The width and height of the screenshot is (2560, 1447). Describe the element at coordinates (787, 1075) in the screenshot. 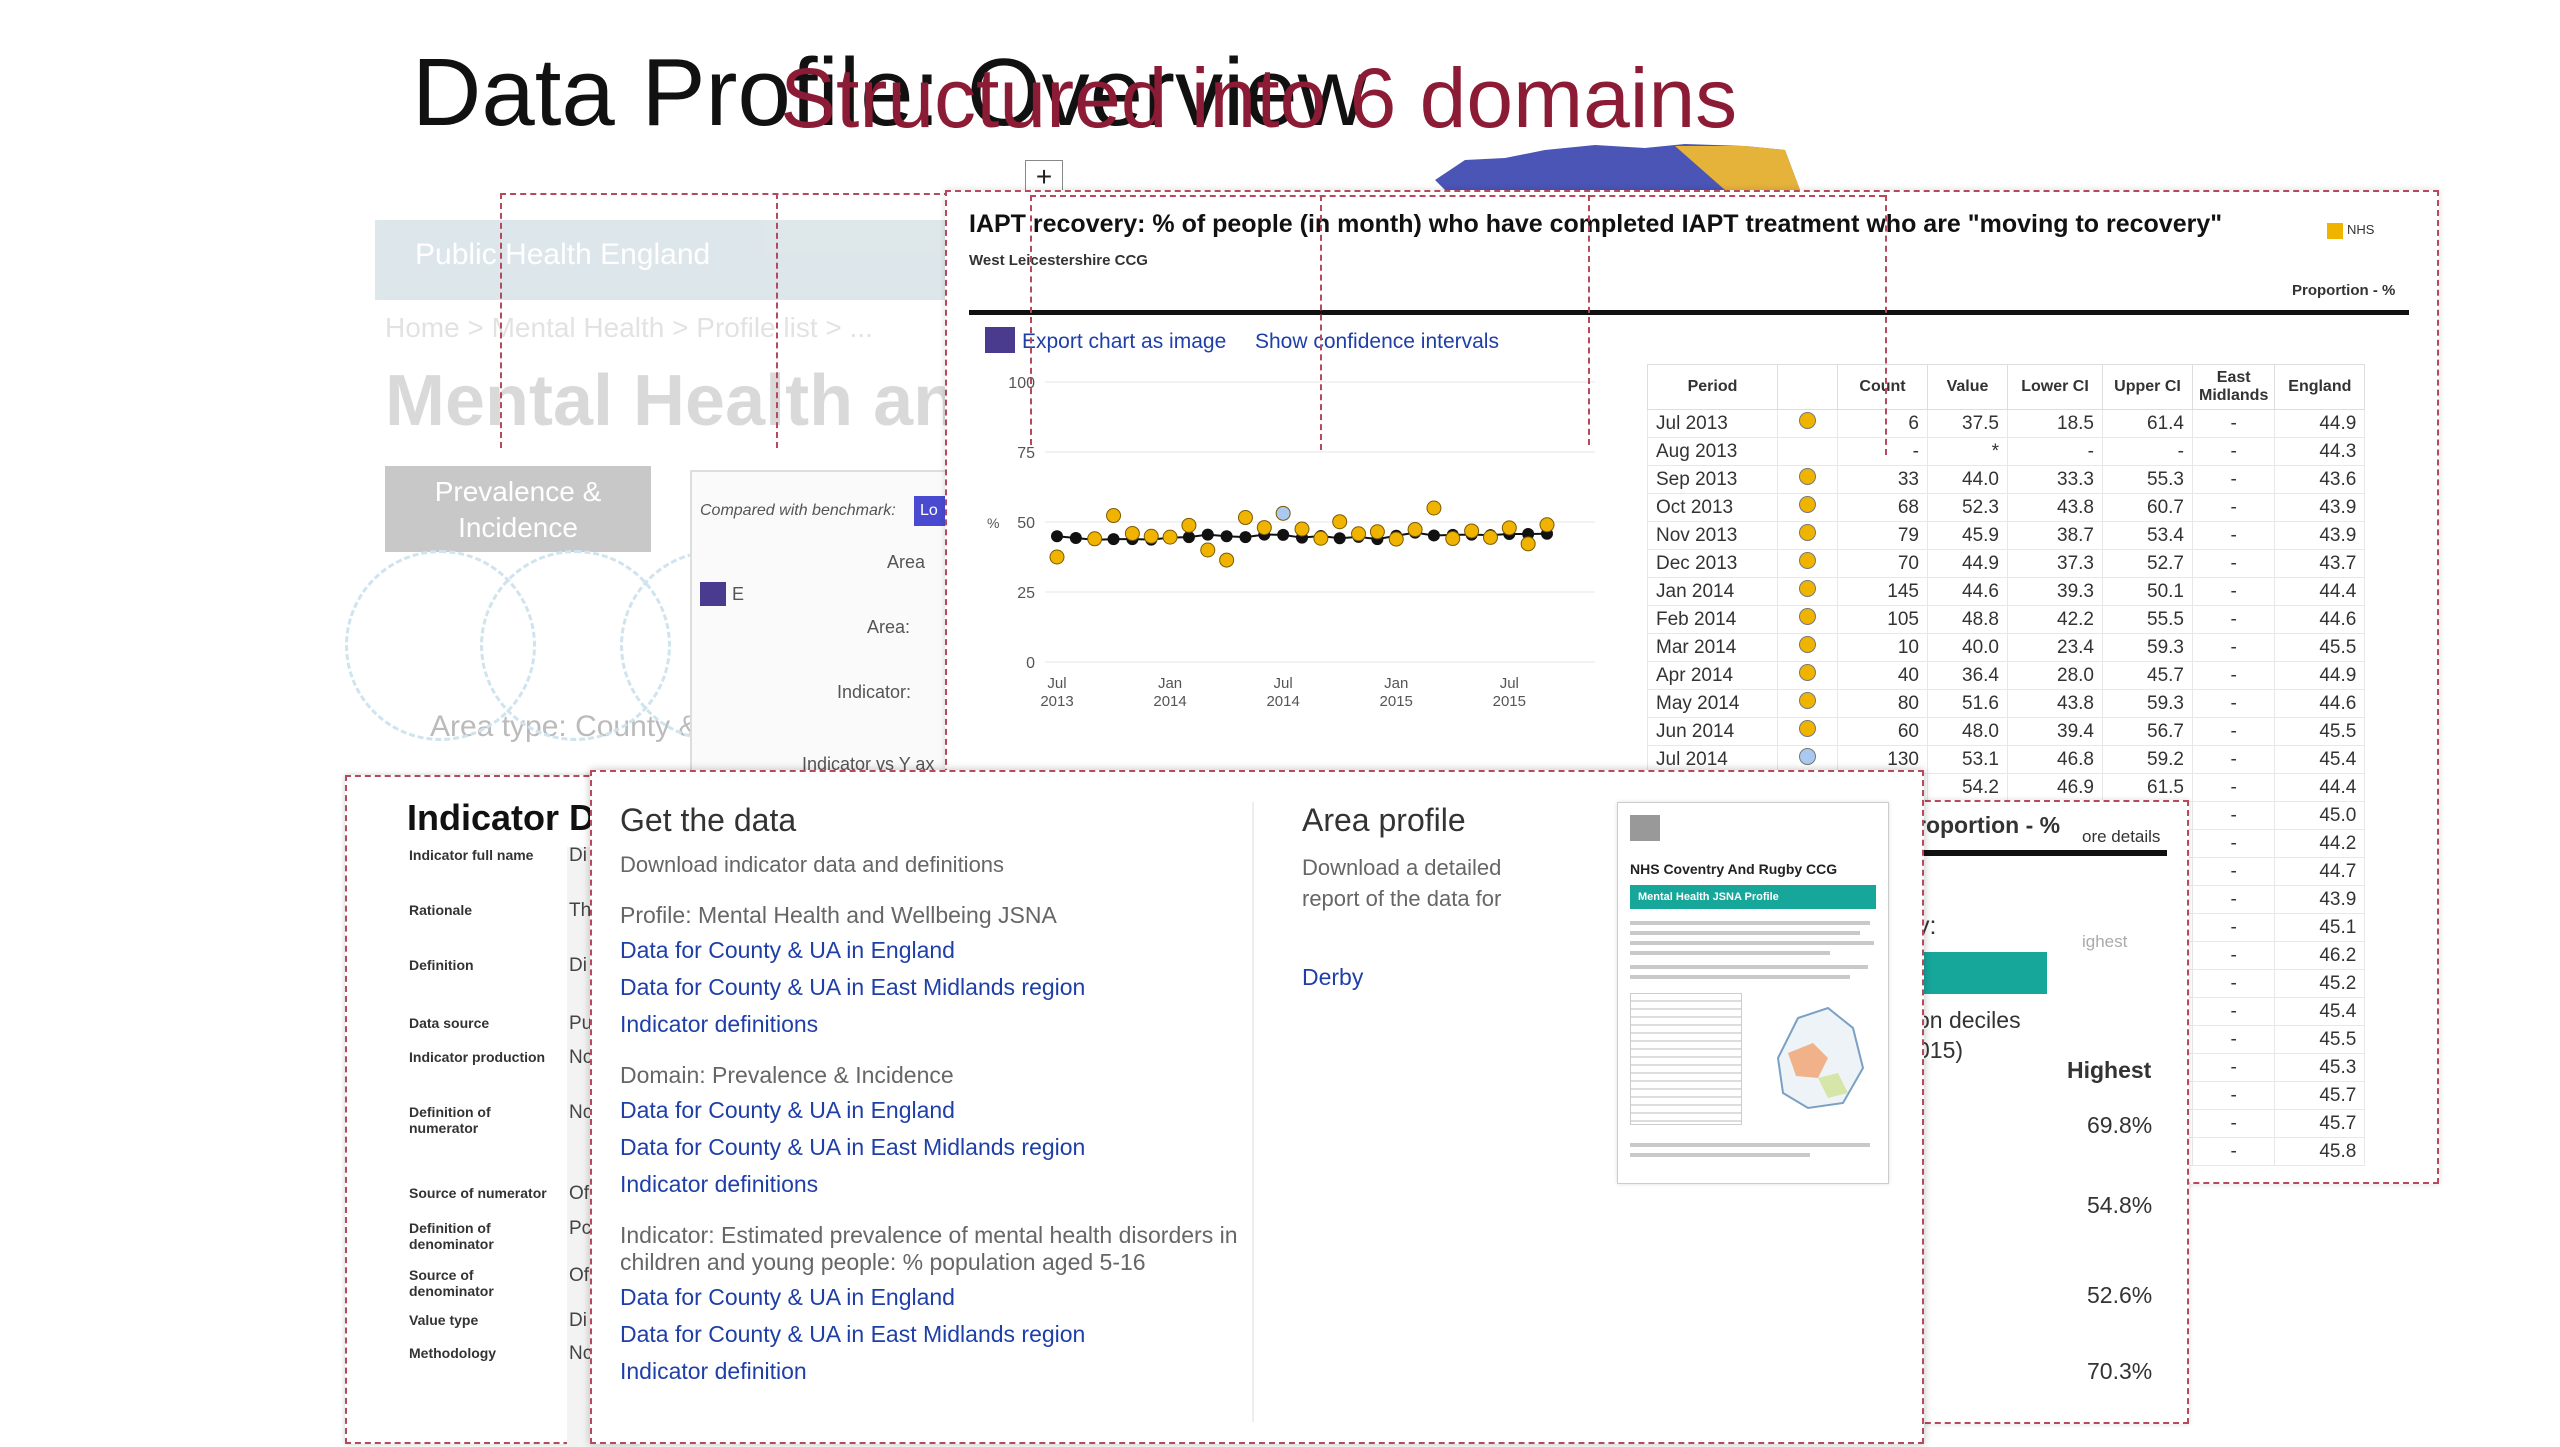

I see `group-heading: Domain: Prevalence & Incidence` at that location.